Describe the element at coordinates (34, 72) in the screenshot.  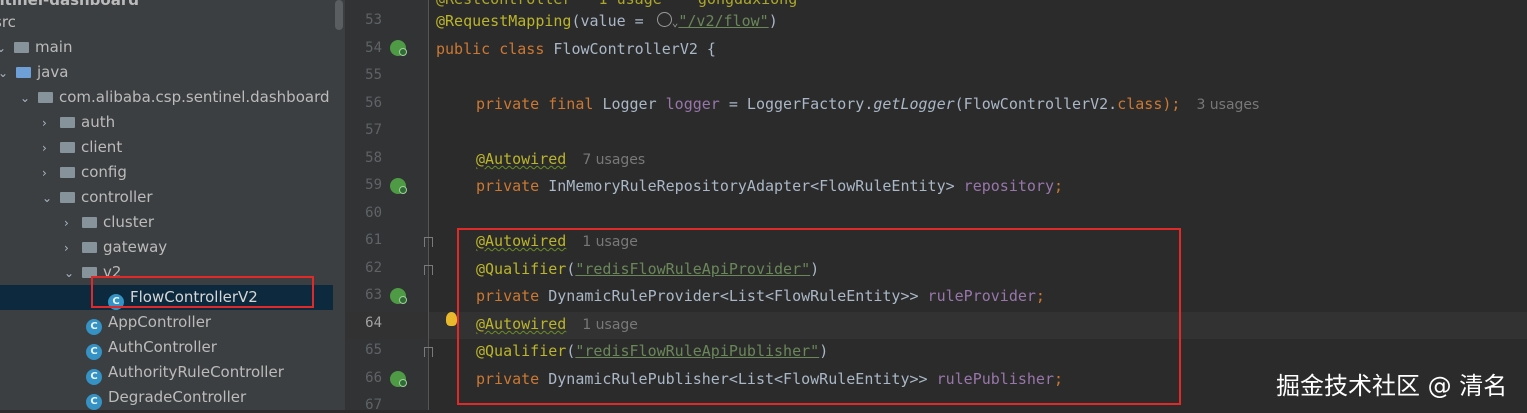
I see `tree-item-java: ⌄ java` at that location.